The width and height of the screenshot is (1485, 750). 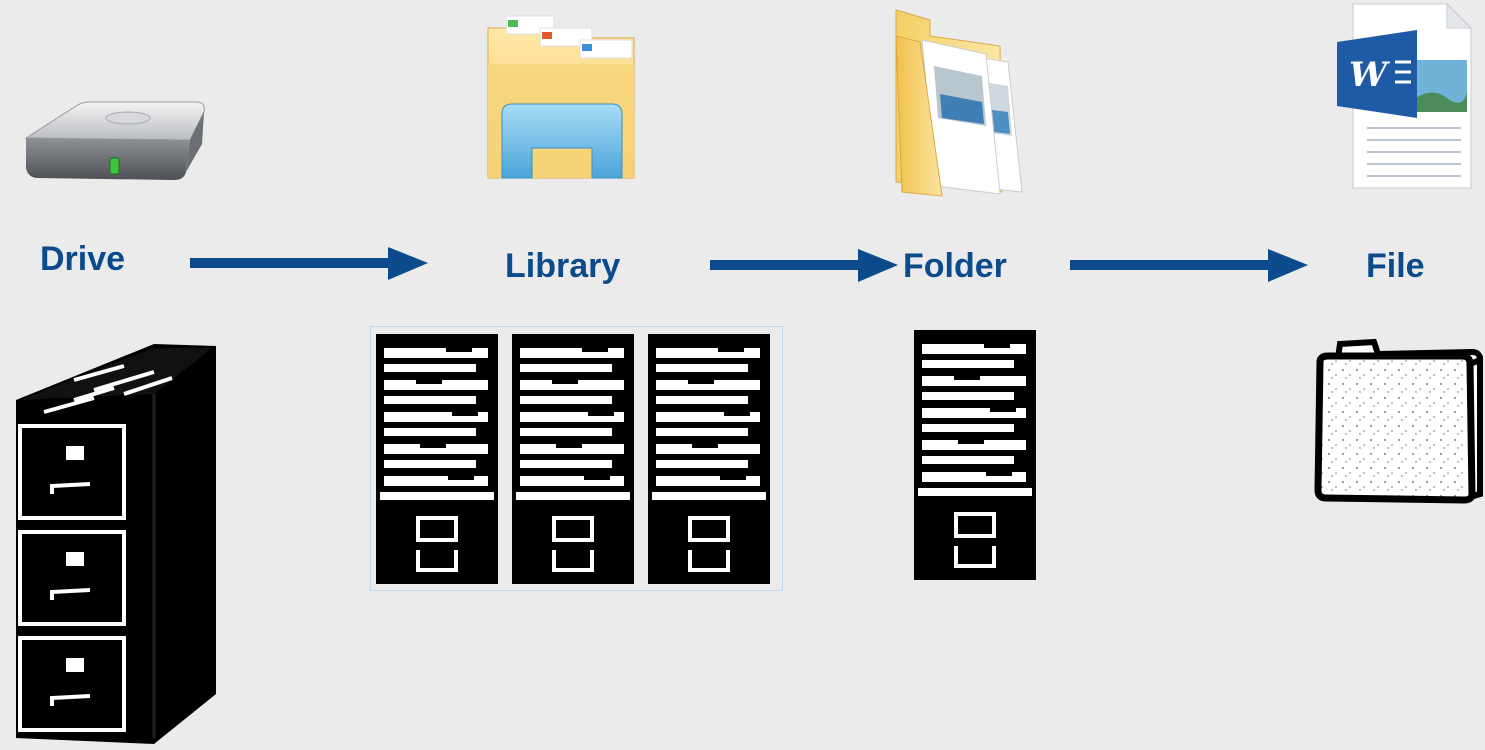 What do you see at coordinates (955, 266) in the screenshot?
I see `stage-label-folder: Folder` at bounding box center [955, 266].